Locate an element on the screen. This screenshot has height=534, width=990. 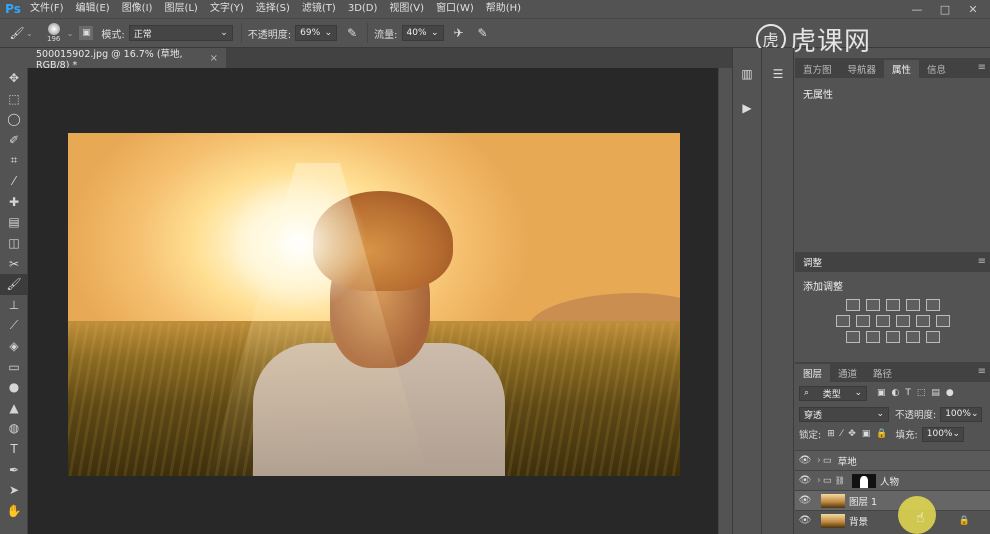
menu-image: 图像(I) is located at coordinates (137, 9).